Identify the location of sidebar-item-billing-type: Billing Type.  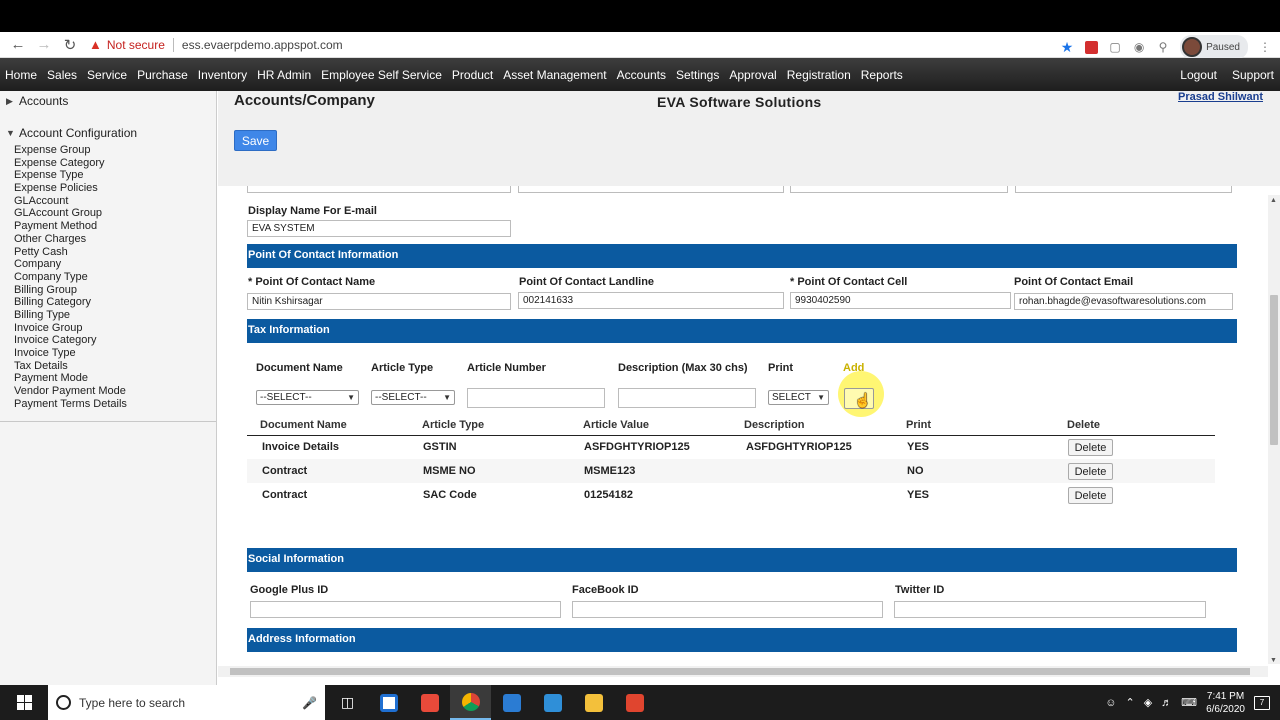
(115, 315).